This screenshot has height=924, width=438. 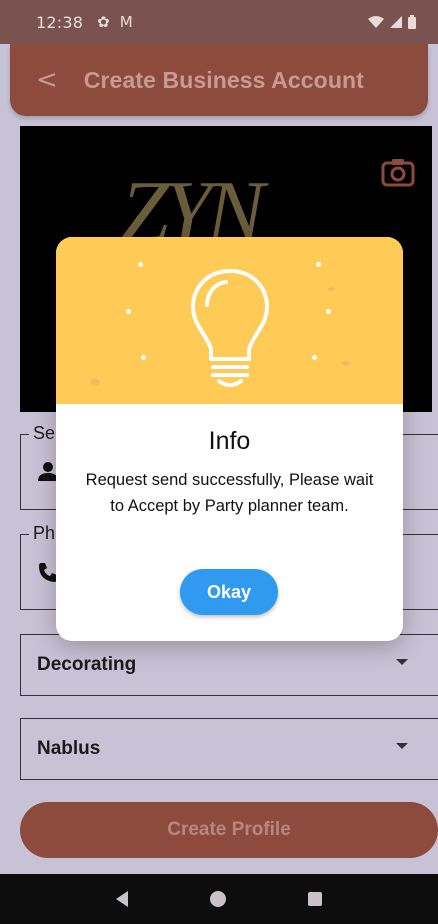 I want to click on battery-icon, so click(x=412, y=22).